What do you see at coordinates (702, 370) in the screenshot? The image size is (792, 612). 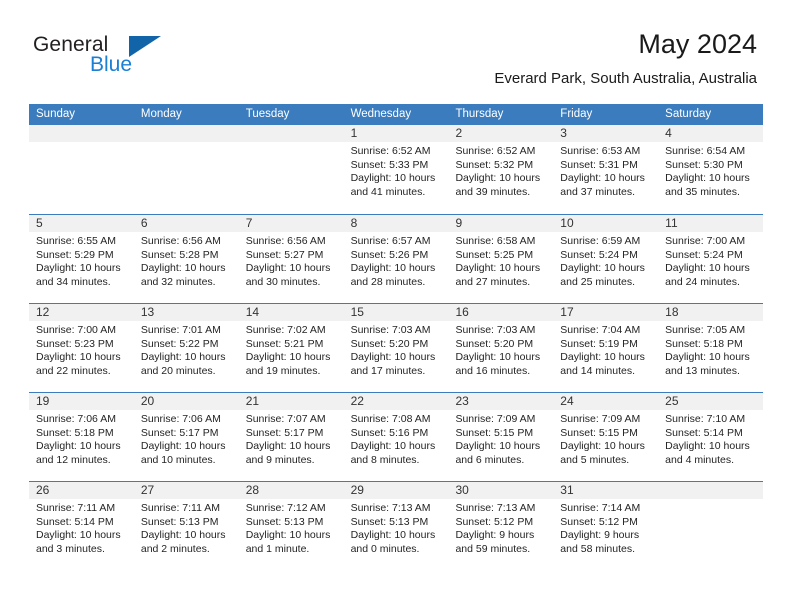 I see `daylight-text-line2: and 13 minutes.` at bounding box center [702, 370].